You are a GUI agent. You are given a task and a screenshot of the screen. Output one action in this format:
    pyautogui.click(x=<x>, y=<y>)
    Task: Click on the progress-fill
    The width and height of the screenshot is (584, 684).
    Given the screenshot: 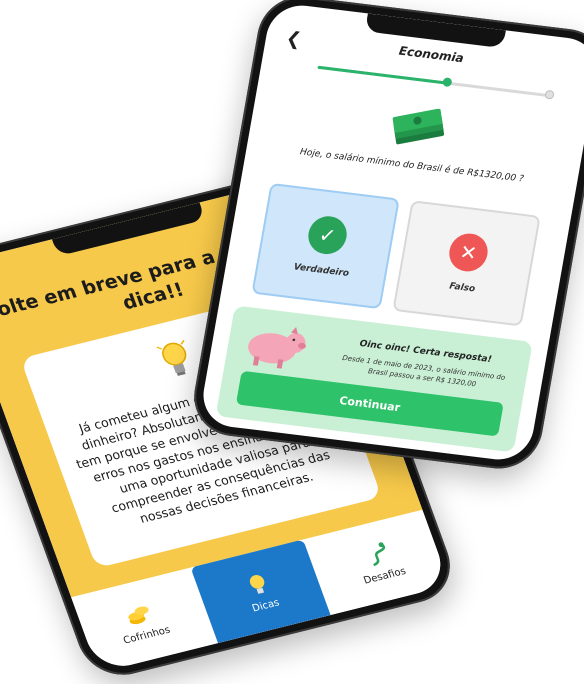 What is the action you would take?
    pyautogui.click(x=382, y=75)
    